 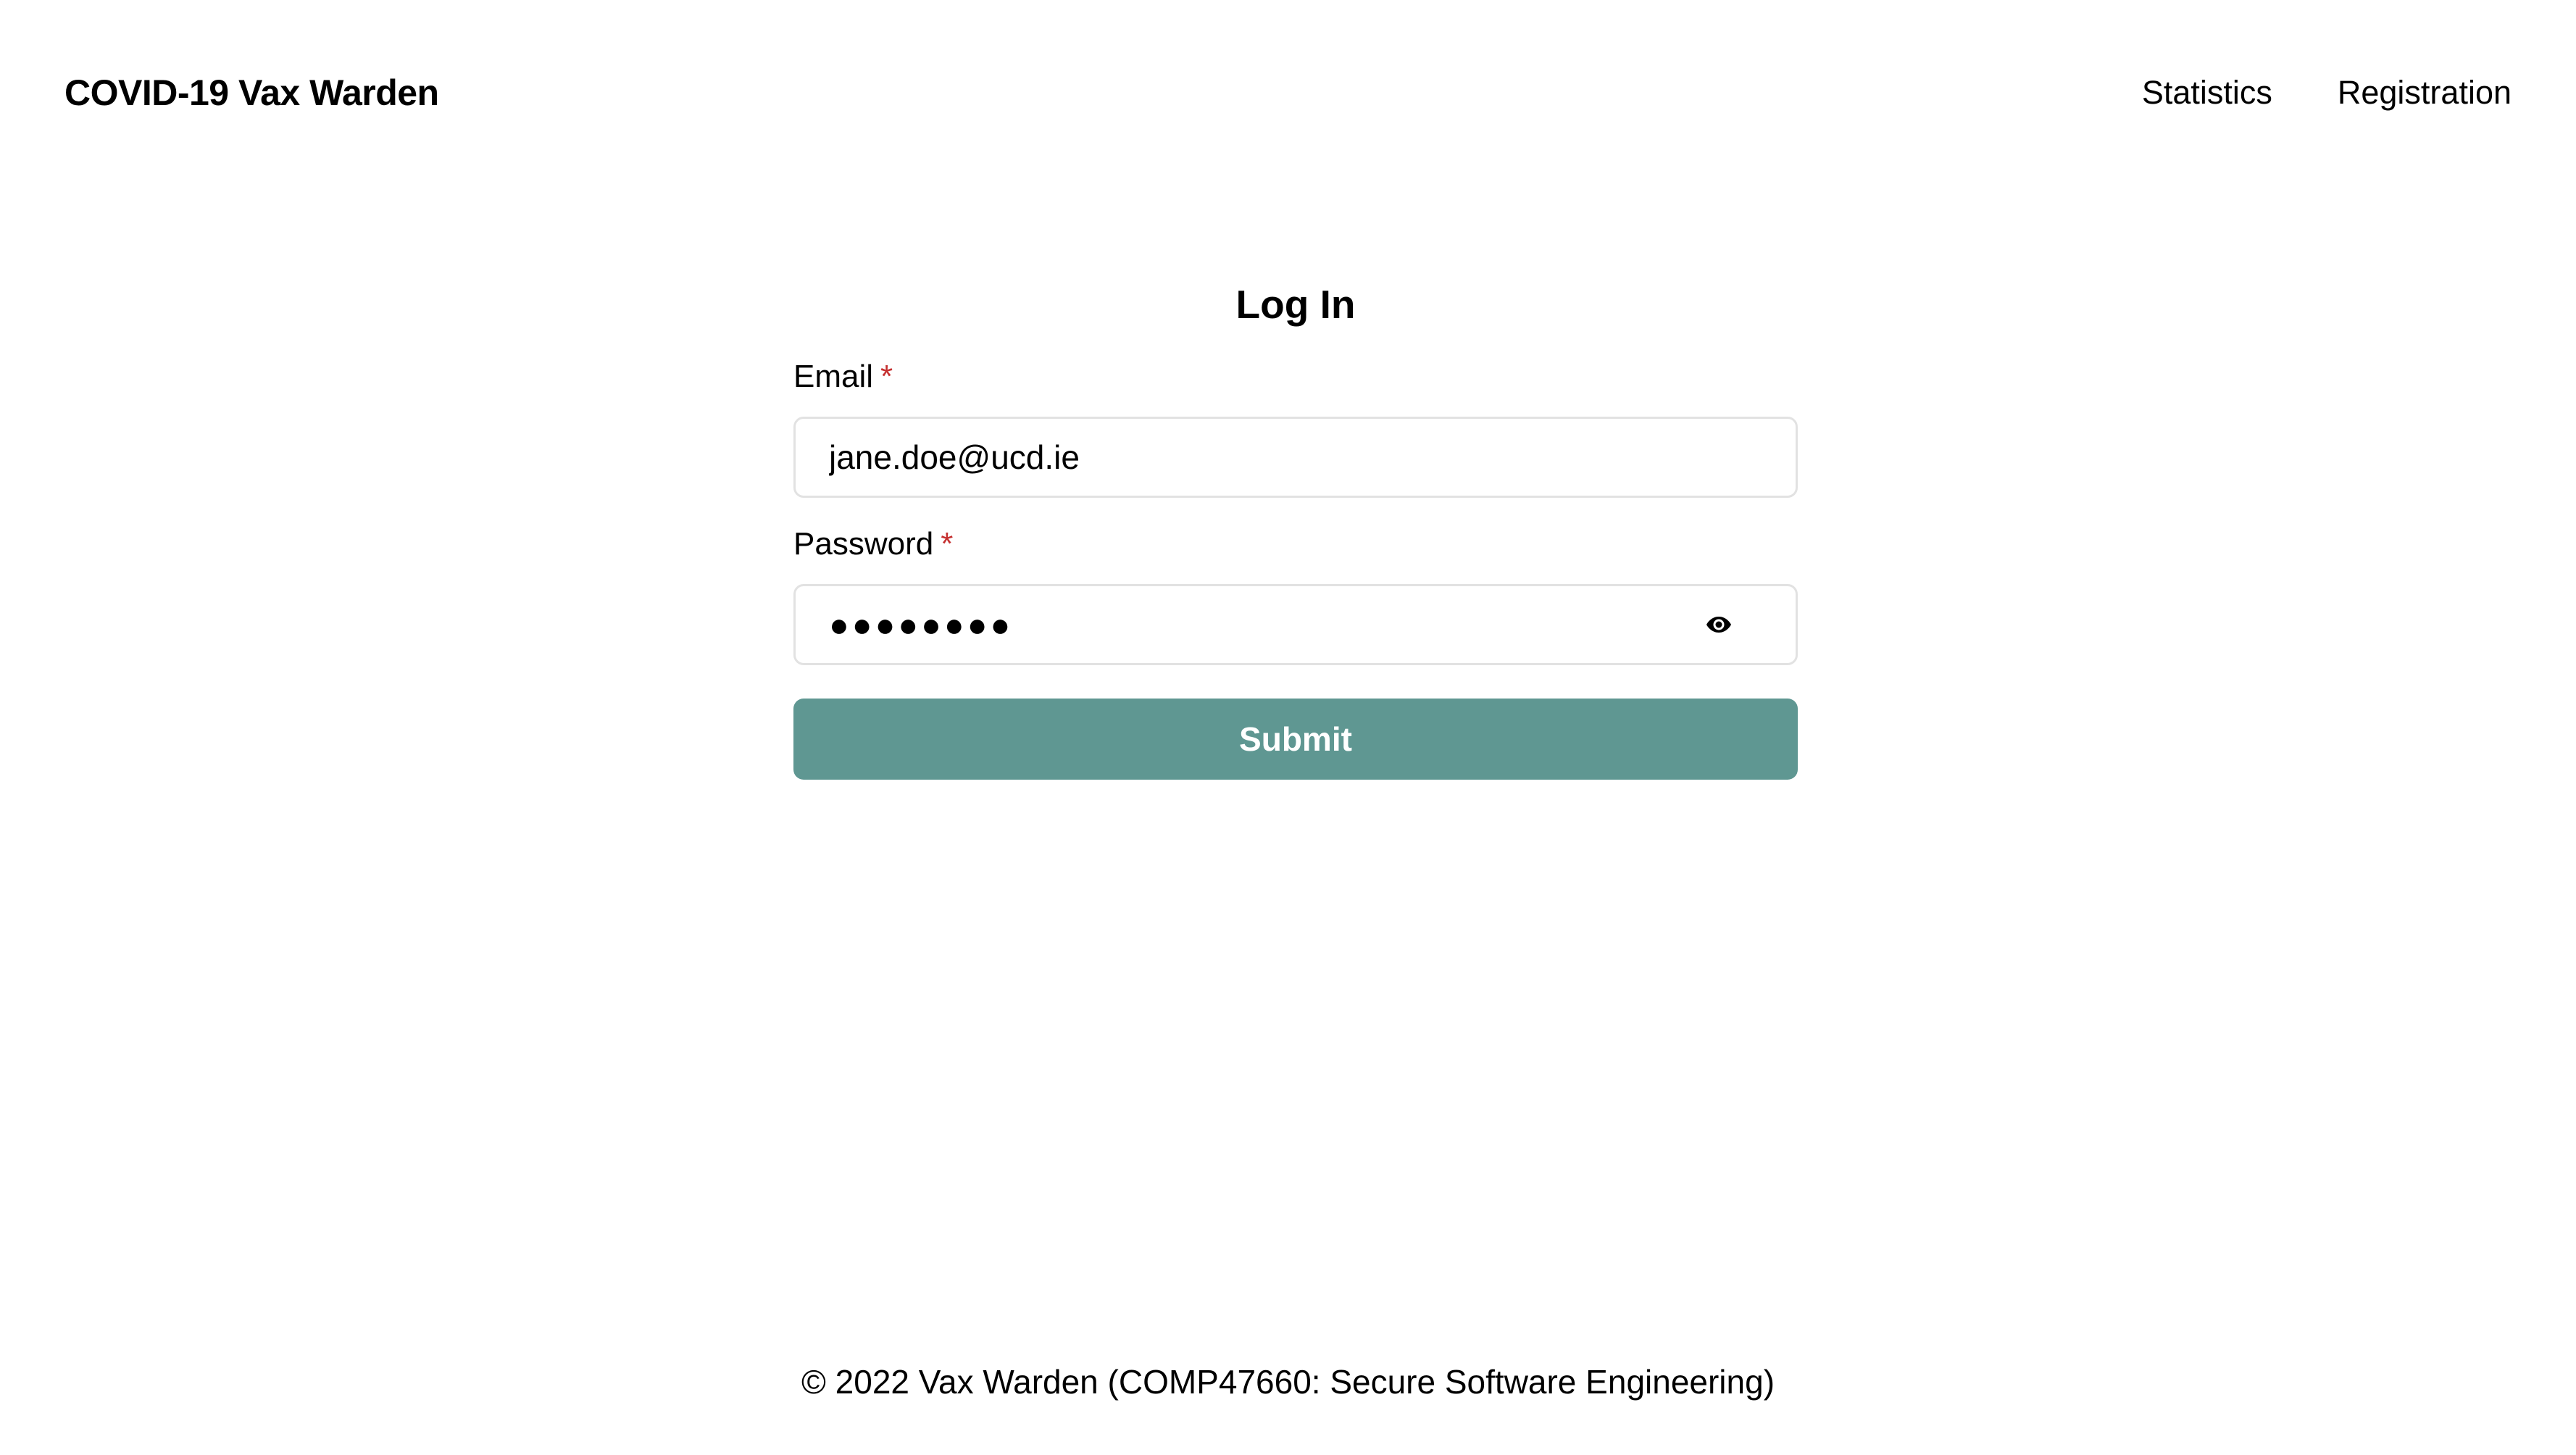 I want to click on password-field, so click(x=1263, y=624).